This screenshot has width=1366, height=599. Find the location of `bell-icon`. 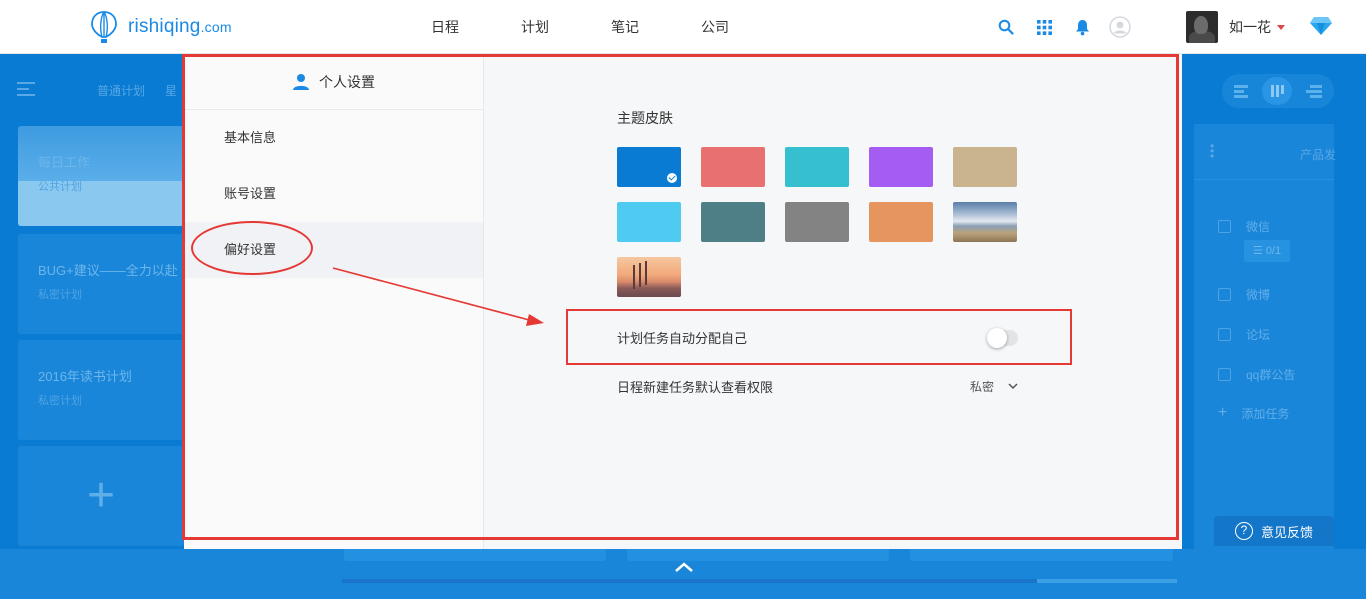

bell-icon is located at coordinates (1082, 27).